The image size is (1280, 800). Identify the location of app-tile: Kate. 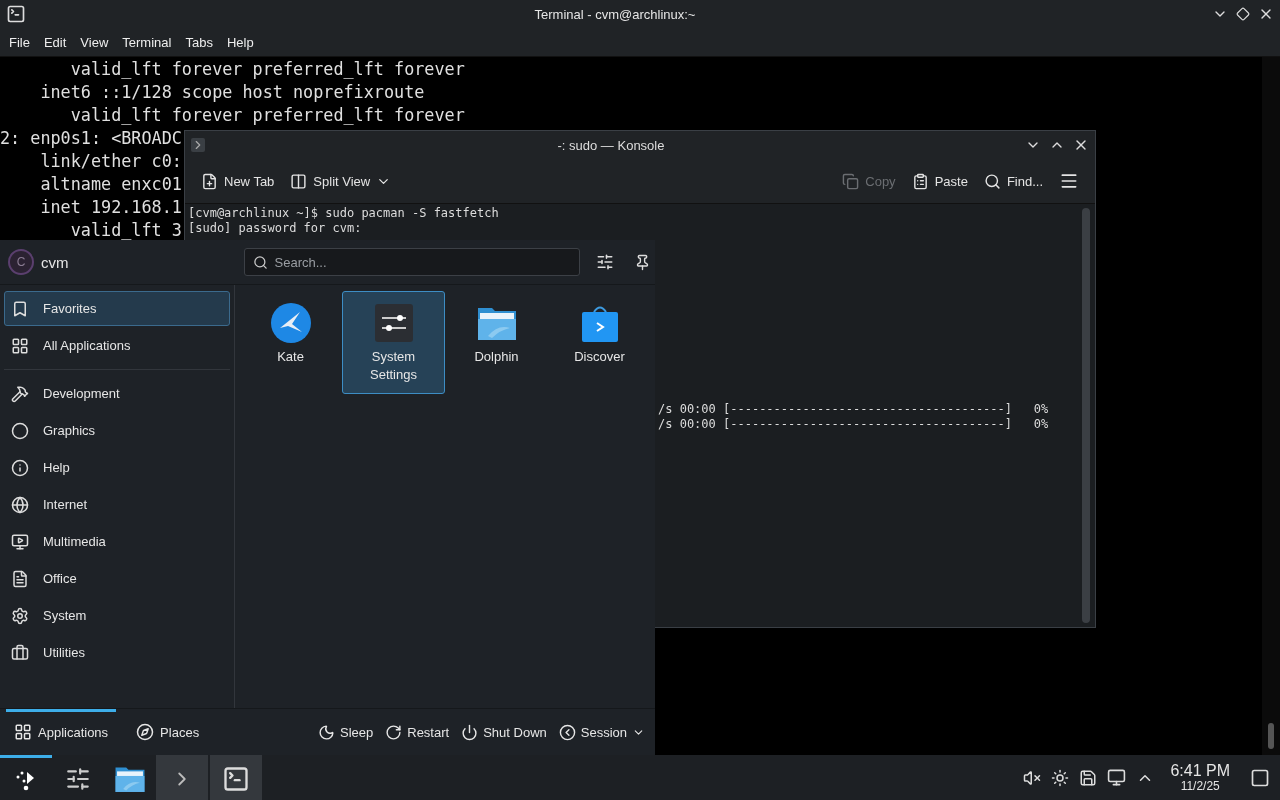
(290, 342).